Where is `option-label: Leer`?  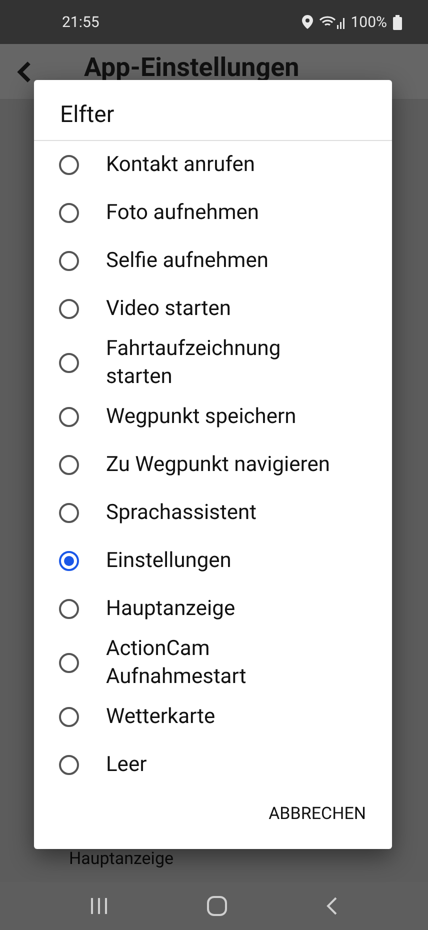
option-label: Leer is located at coordinates (127, 765).